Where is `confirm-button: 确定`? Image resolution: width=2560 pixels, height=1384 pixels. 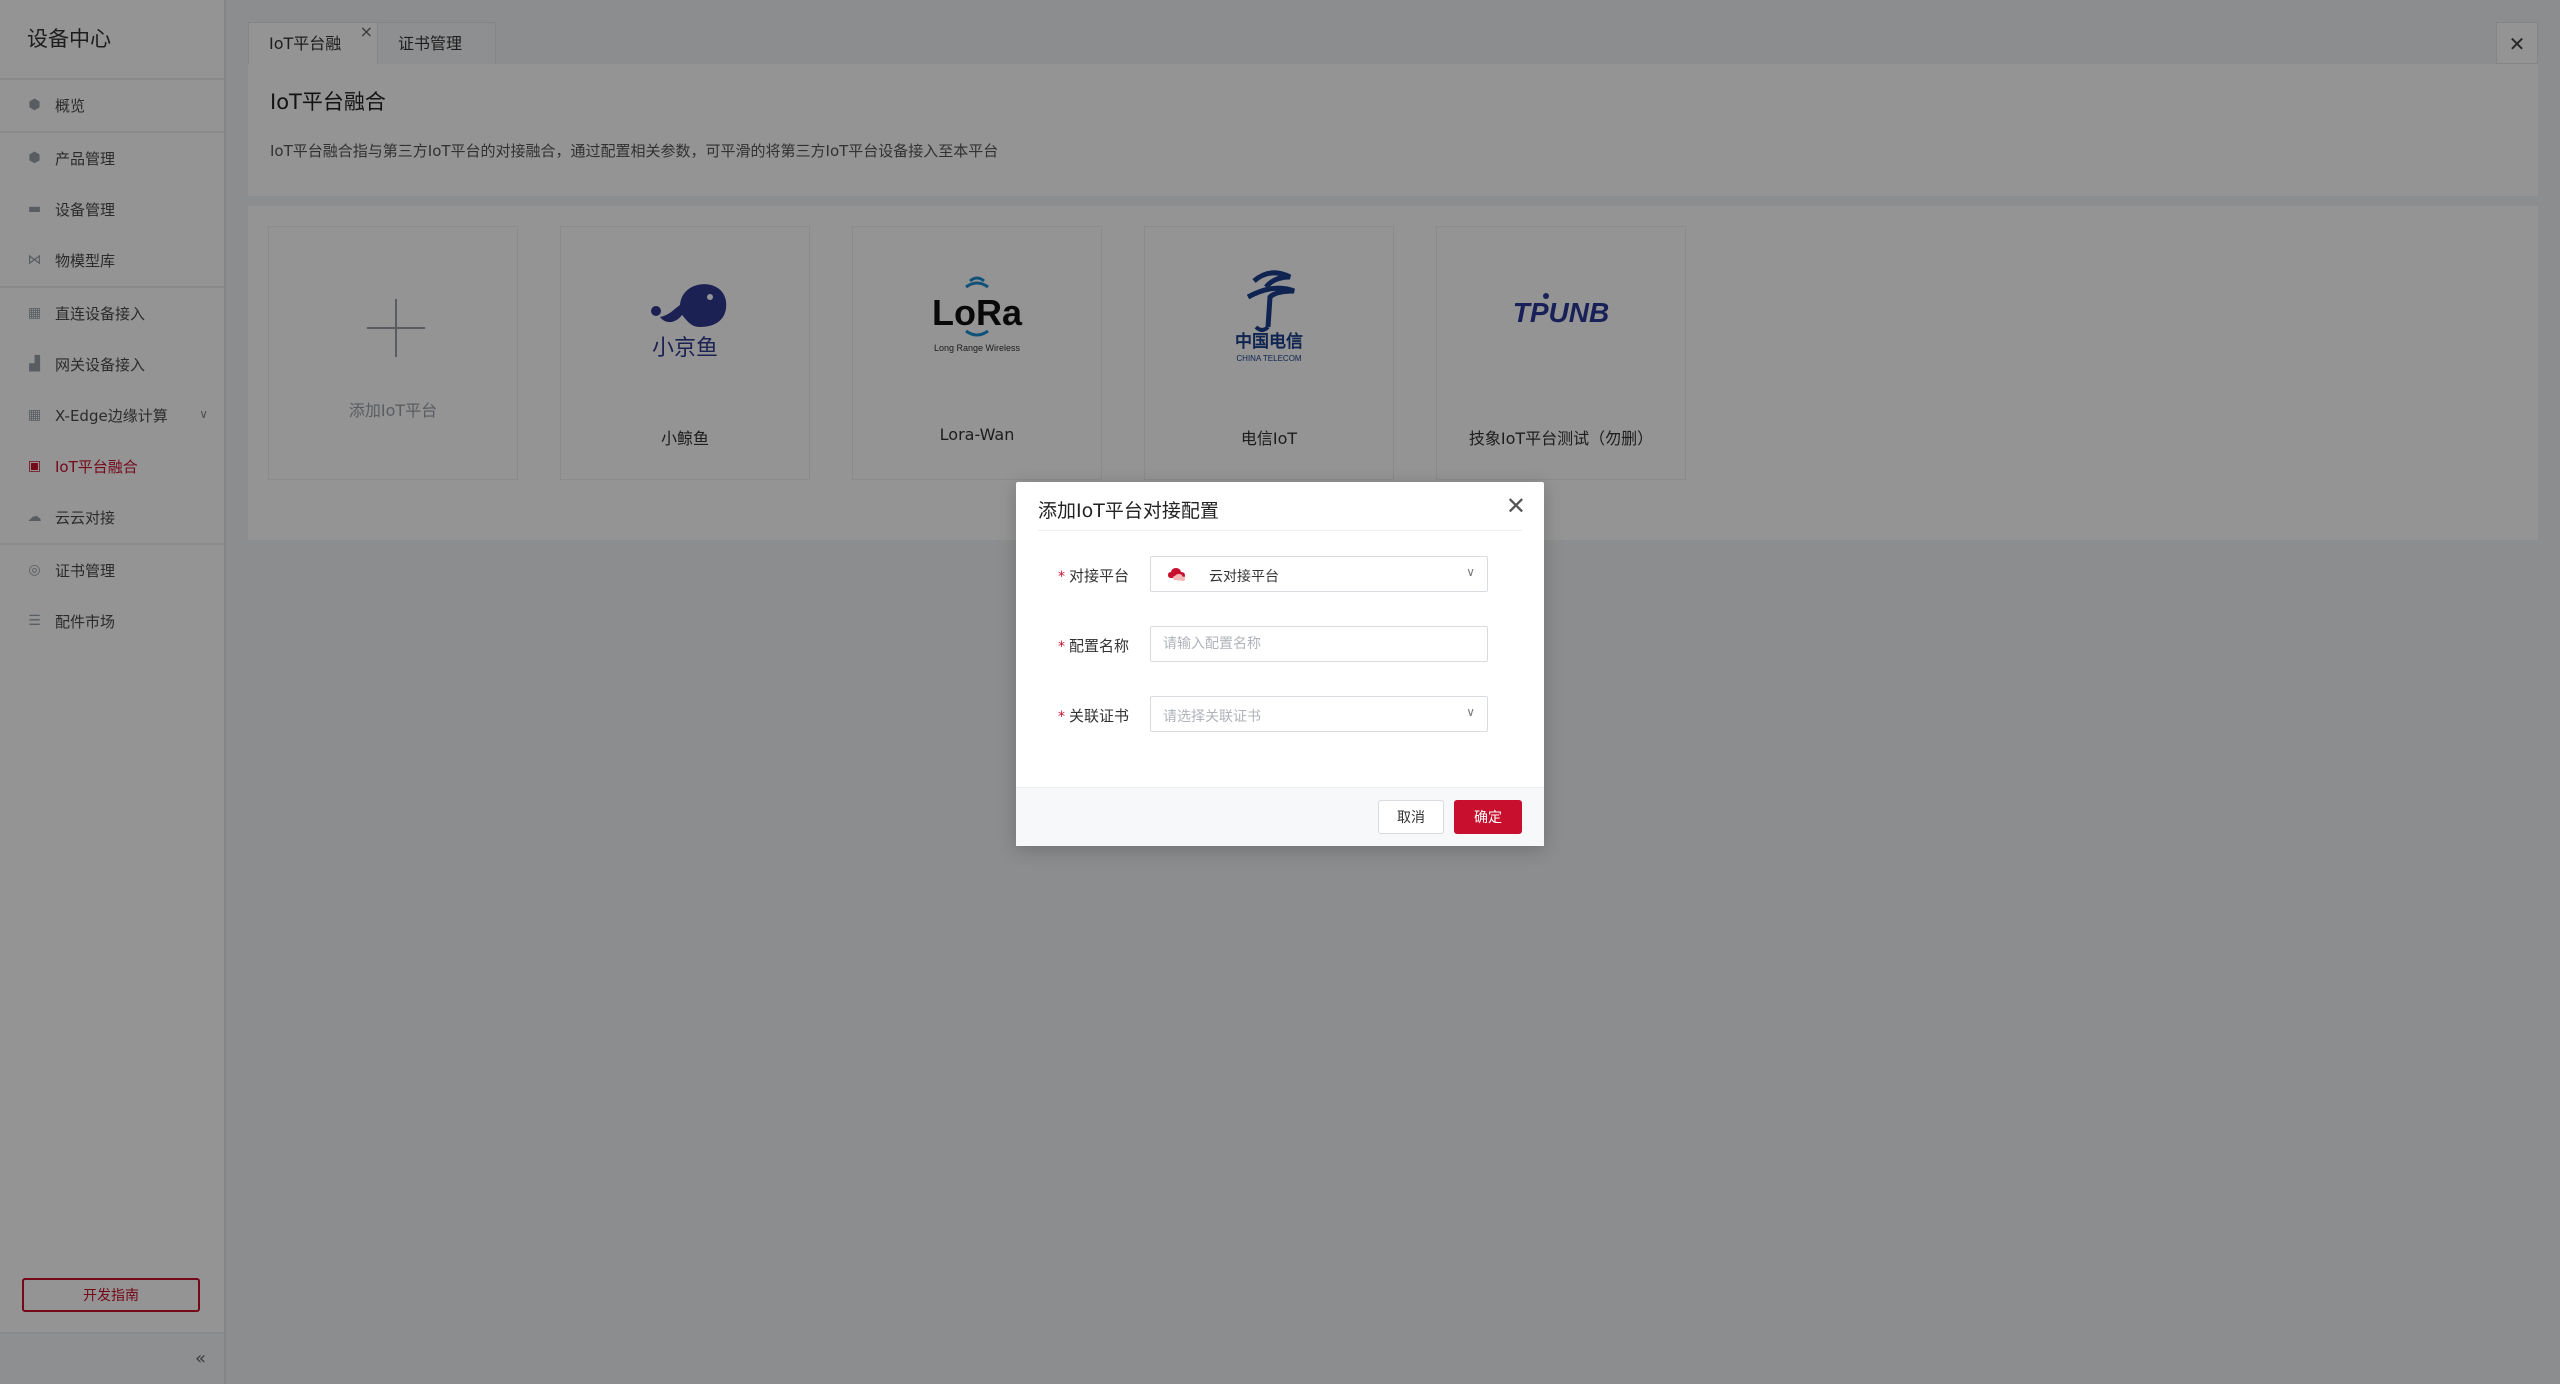
confirm-button: 确定 is located at coordinates (1488, 817).